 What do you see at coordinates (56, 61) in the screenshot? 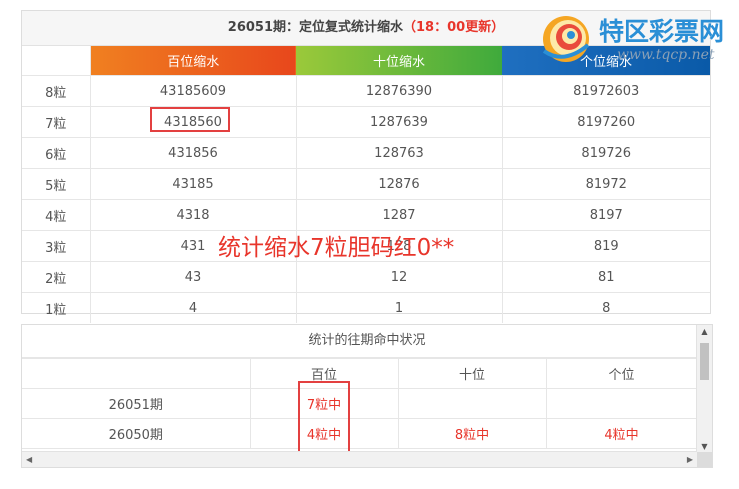
I see `corner-header` at bounding box center [56, 61].